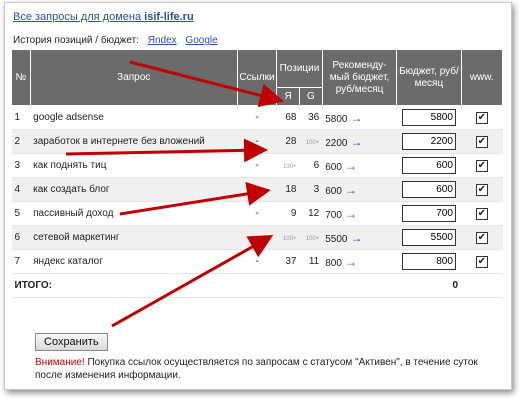 The image size is (519, 398). I want to click on row-pos-g: 100+, so click(311, 141).